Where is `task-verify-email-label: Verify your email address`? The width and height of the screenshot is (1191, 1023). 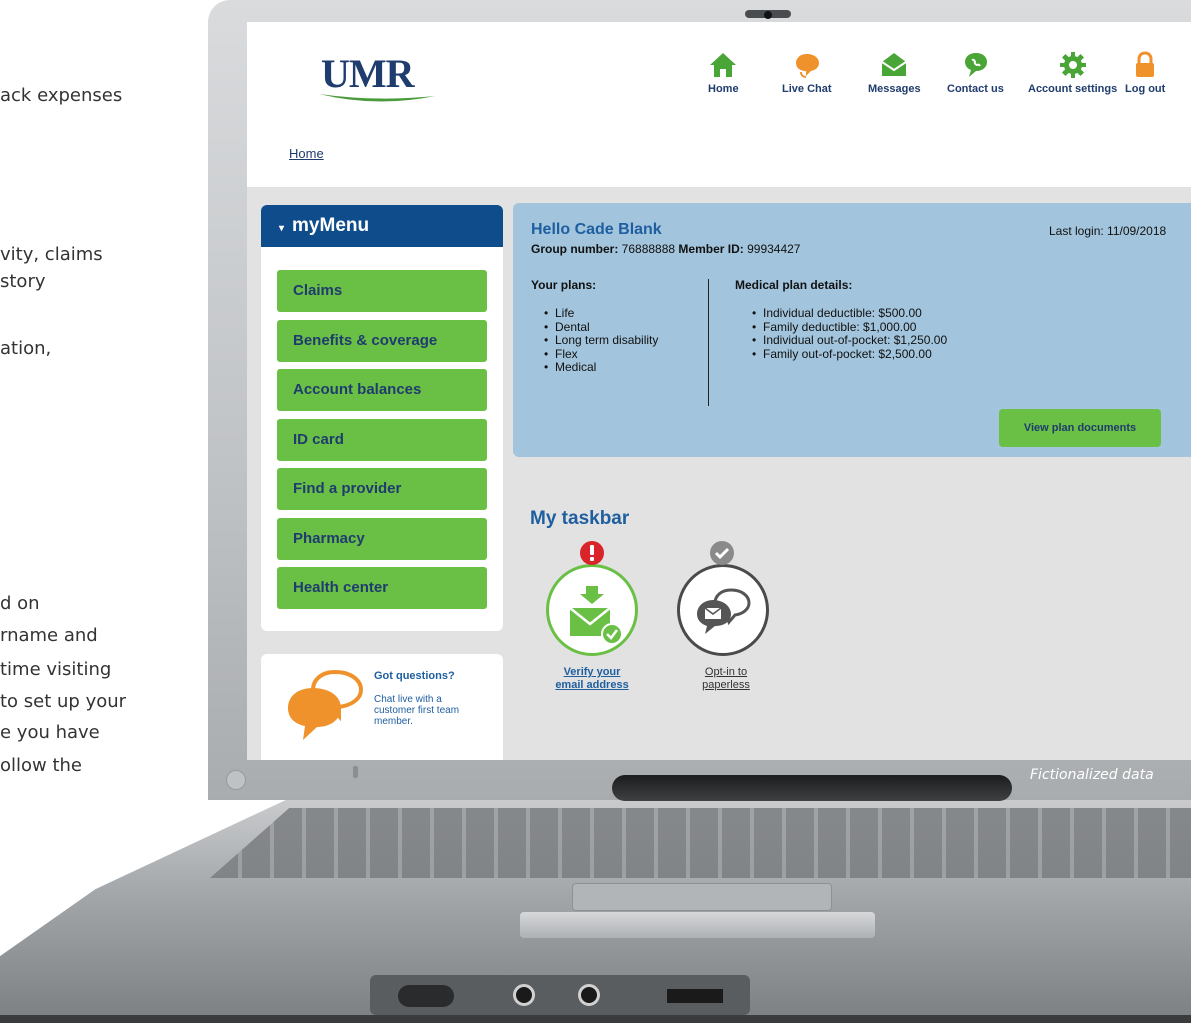 task-verify-email-label: Verify your email address is located at coordinates (592, 679).